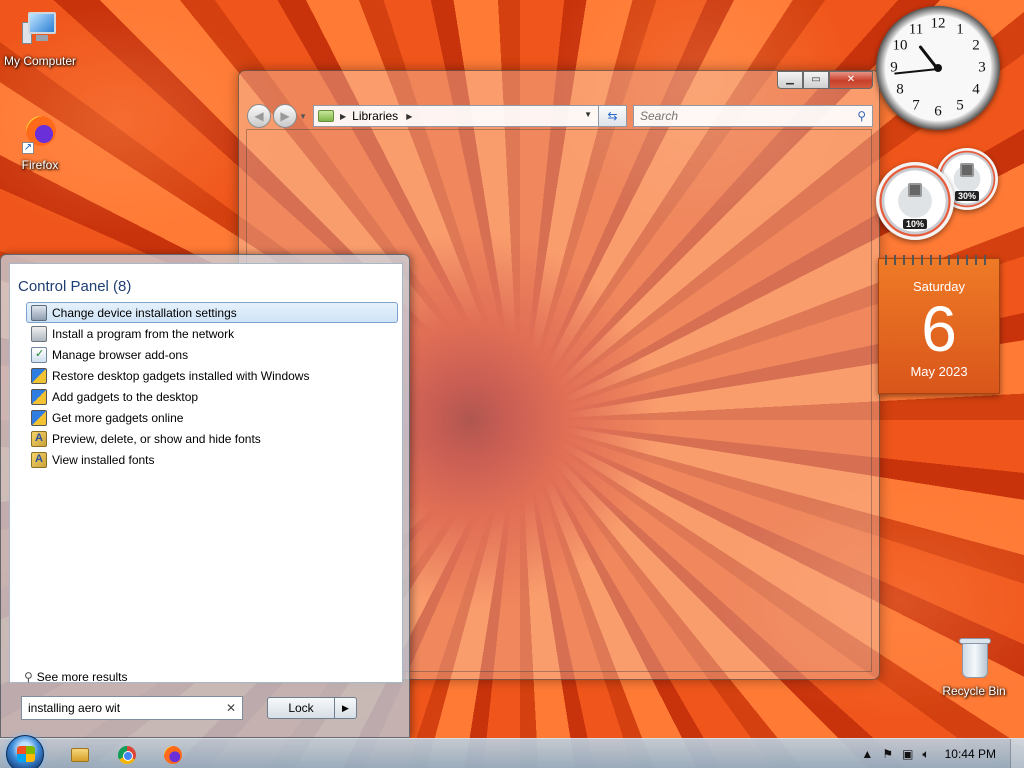 The image size is (1024, 768). What do you see at coordinates (156, 438) in the screenshot?
I see `result-label: Preview, delete, or show and hide fonts` at bounding box center [156, 438].